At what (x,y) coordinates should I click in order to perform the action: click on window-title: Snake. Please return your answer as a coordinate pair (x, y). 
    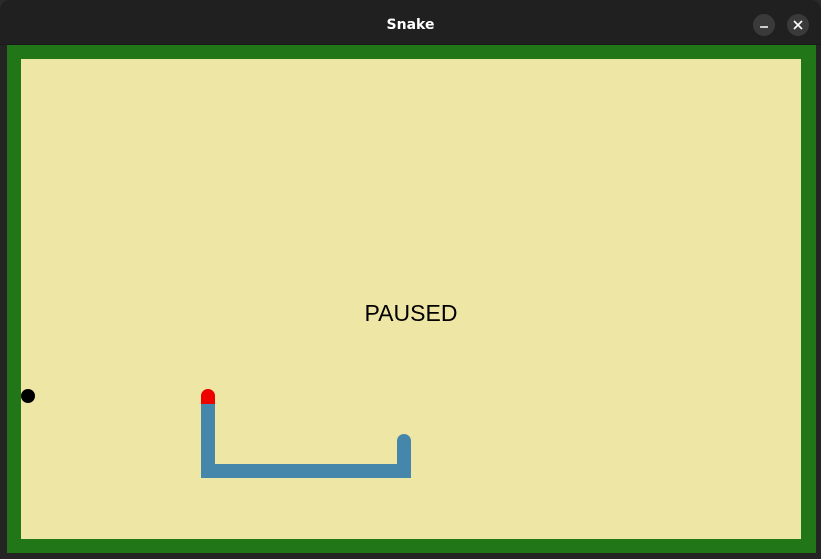
    Looking at the image, I should click on (410, 25).